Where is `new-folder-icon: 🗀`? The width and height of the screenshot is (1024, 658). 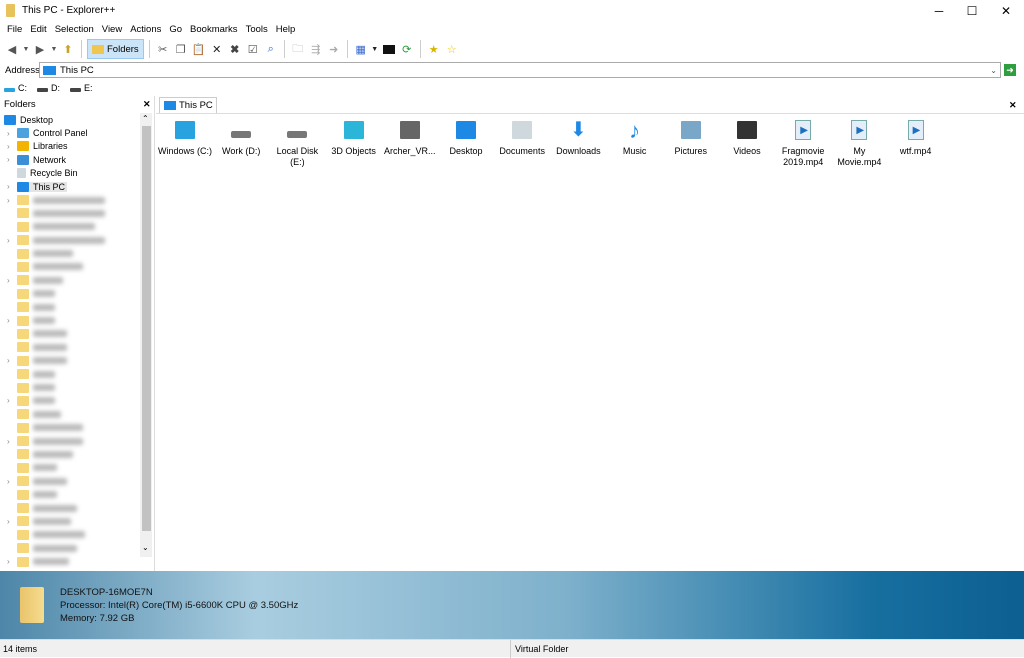
new-folder-icon: 🗀 is located at coordinates (298, 49).